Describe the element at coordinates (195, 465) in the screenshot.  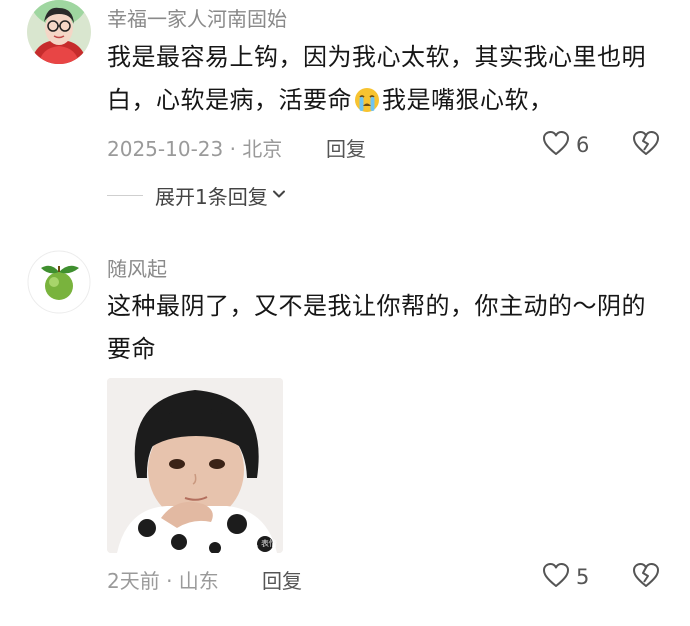
I see `comment-image: 可爱人 表情` at that location.